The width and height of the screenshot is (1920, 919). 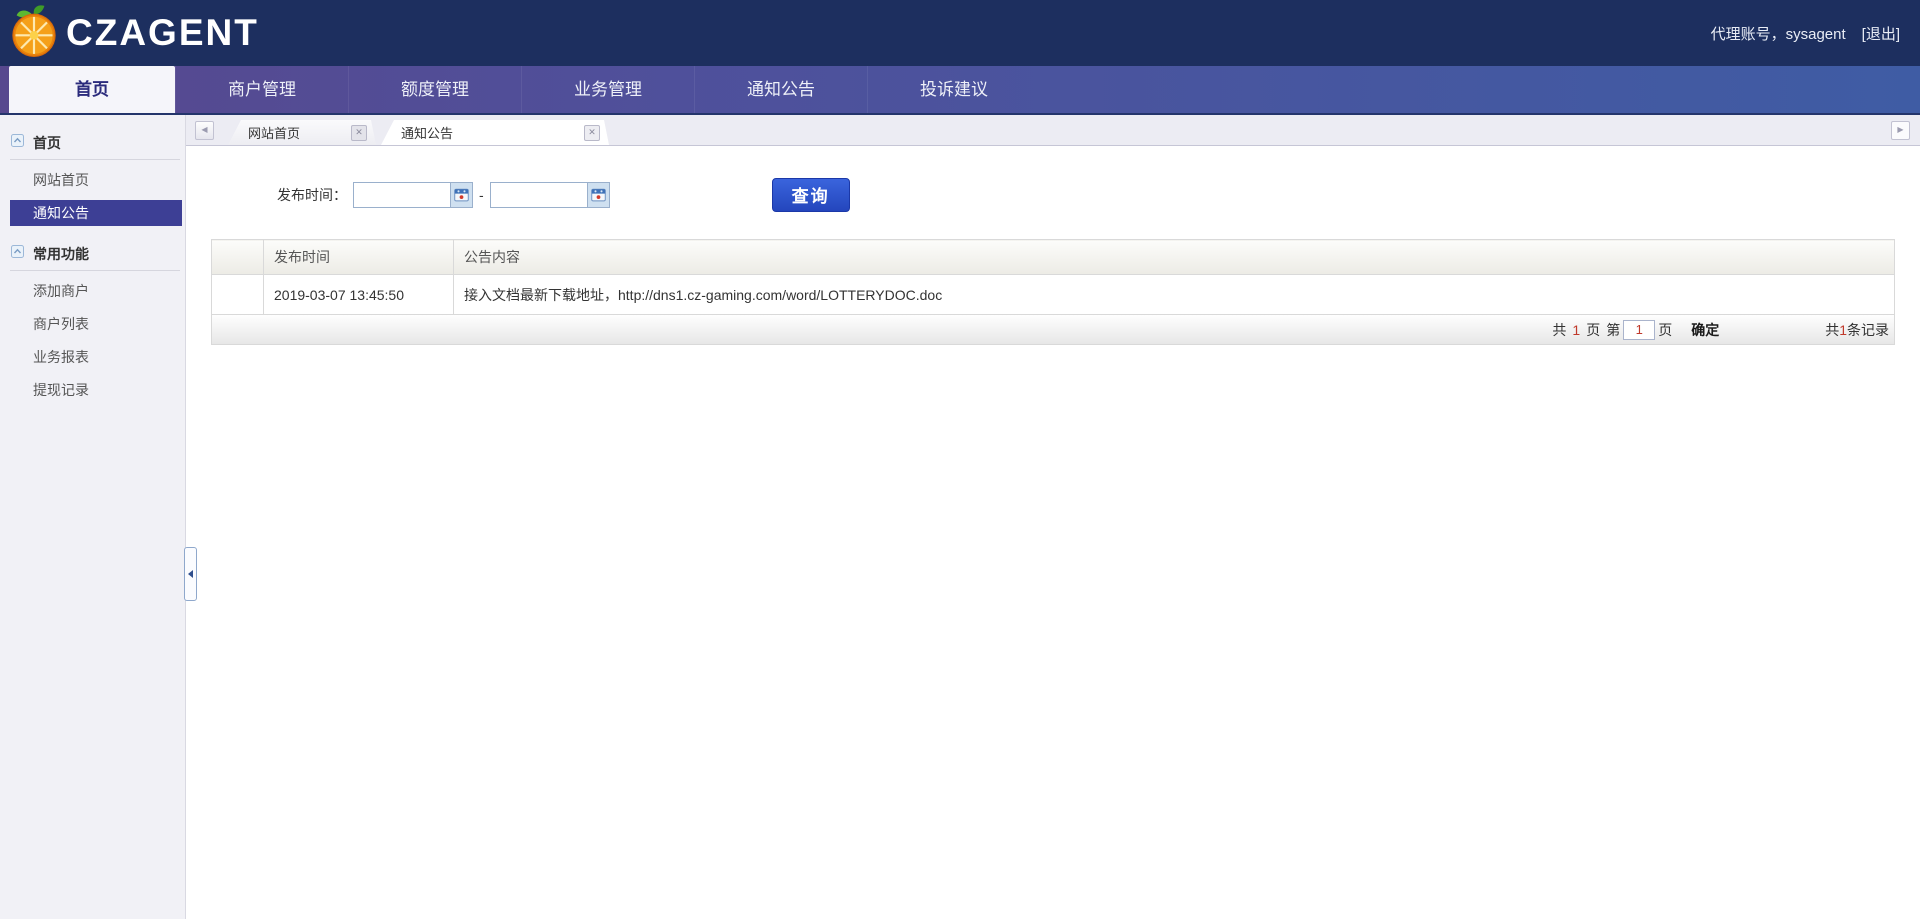 What do you see at coordinates (92, 89) in the screenshot?
I see `nav-item-home: 首页` at bounding box center [92, 89].